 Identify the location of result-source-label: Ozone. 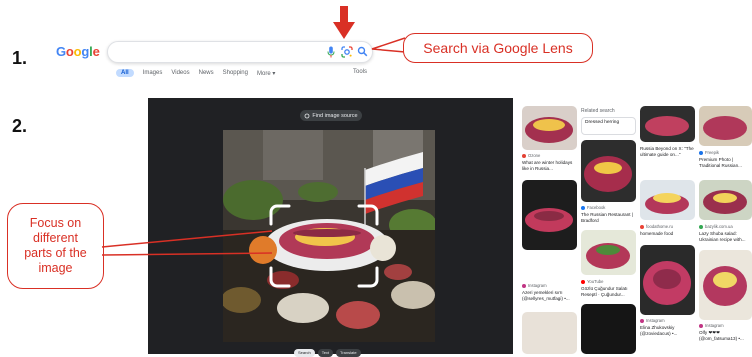
(534, 155).